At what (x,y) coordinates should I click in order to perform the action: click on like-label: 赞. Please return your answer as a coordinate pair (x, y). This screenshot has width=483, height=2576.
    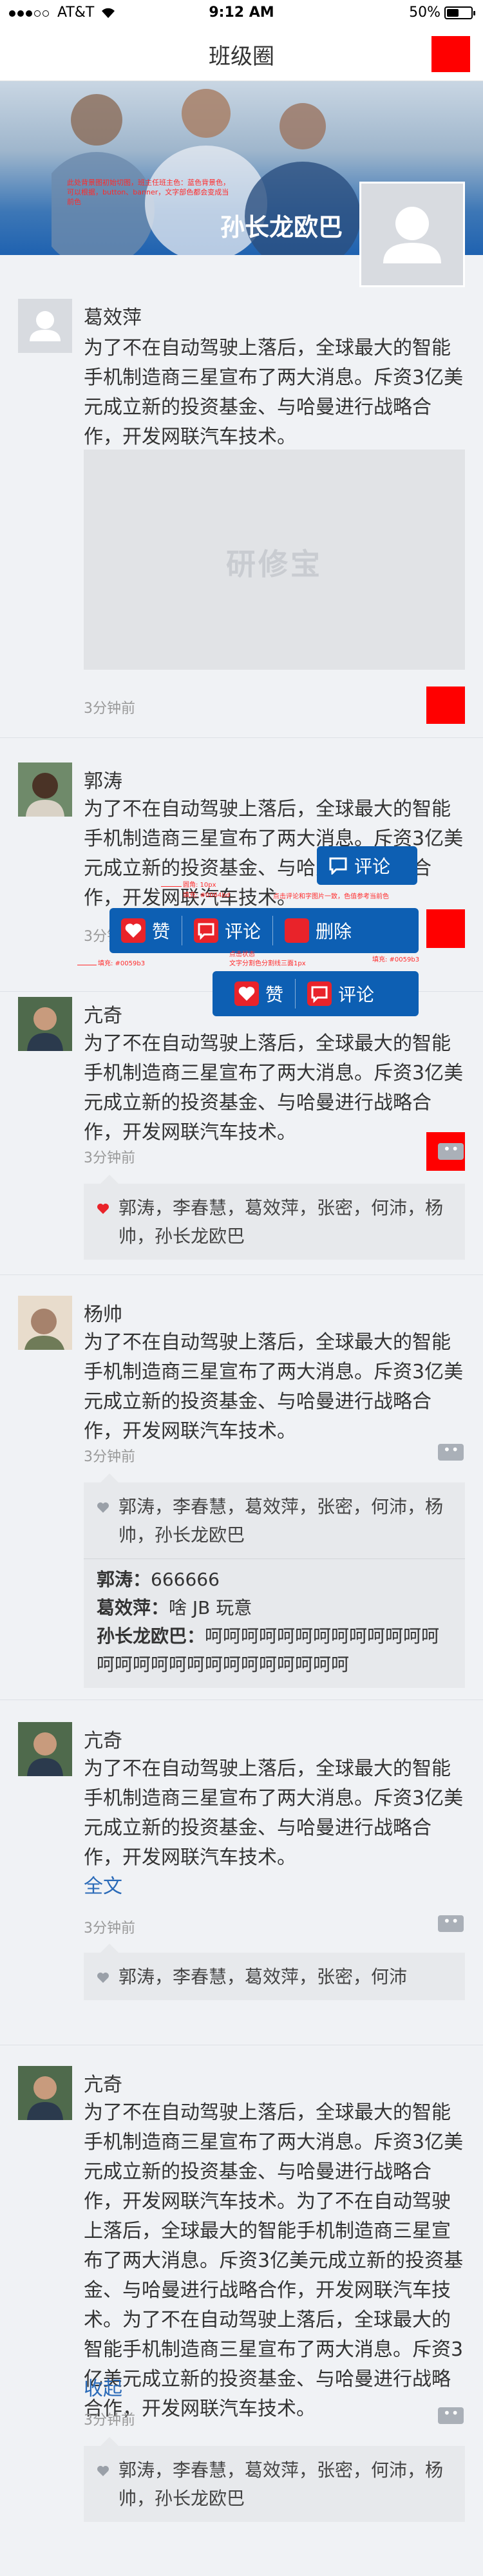
    Looking at the image, I should click on (161, 932).